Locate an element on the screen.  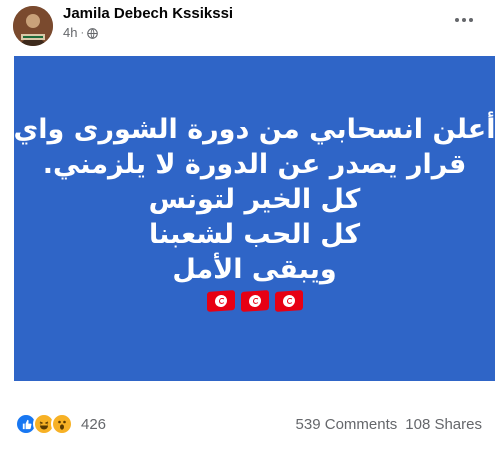
wow-icon is located at coordinates (62, 424).